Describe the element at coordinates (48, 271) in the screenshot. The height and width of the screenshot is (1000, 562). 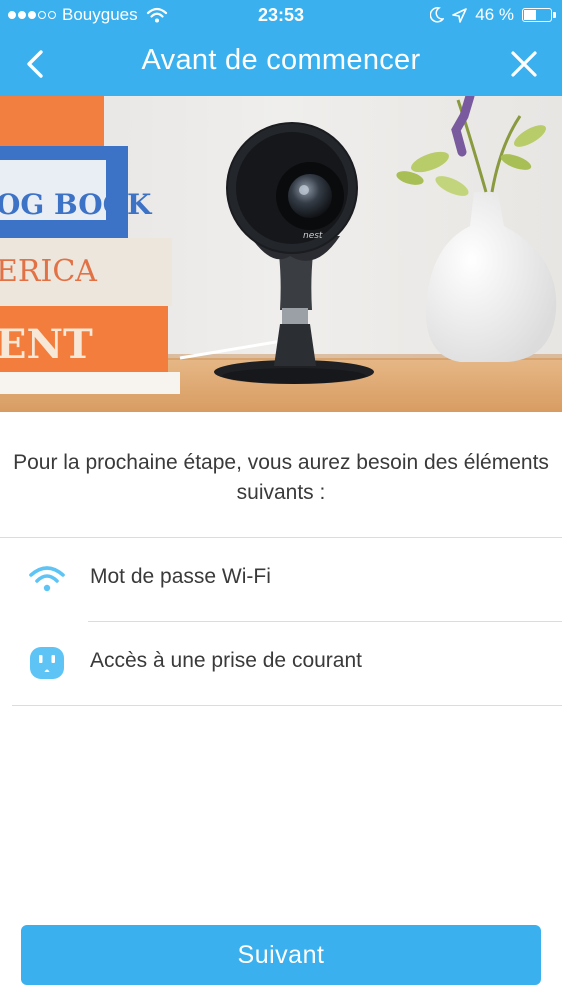
I see `svg-text: ERICA` at that location.